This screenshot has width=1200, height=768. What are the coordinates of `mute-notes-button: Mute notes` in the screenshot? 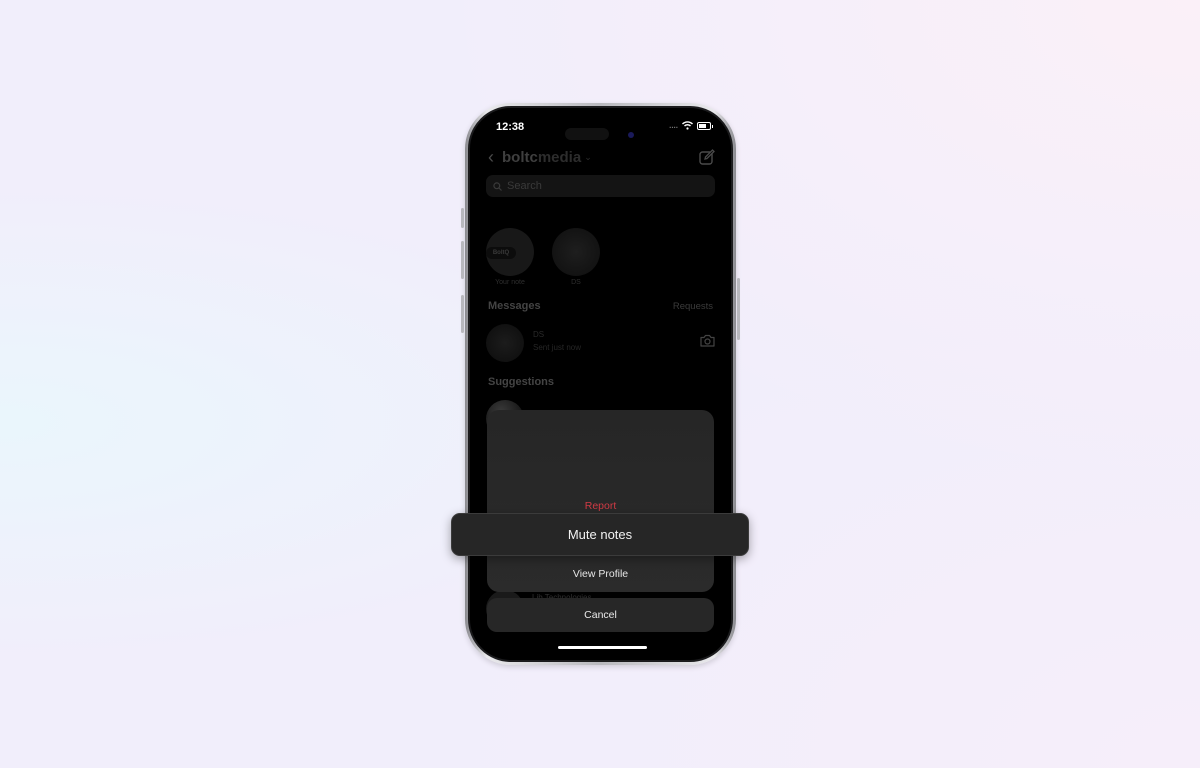 It's located at (600, 534).